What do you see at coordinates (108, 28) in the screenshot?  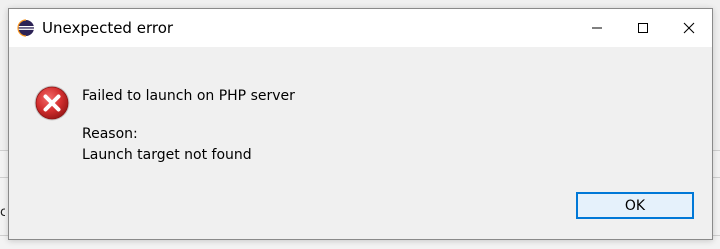 I see `dialog-title: Unexpected error` at bounding box center [108, 28].